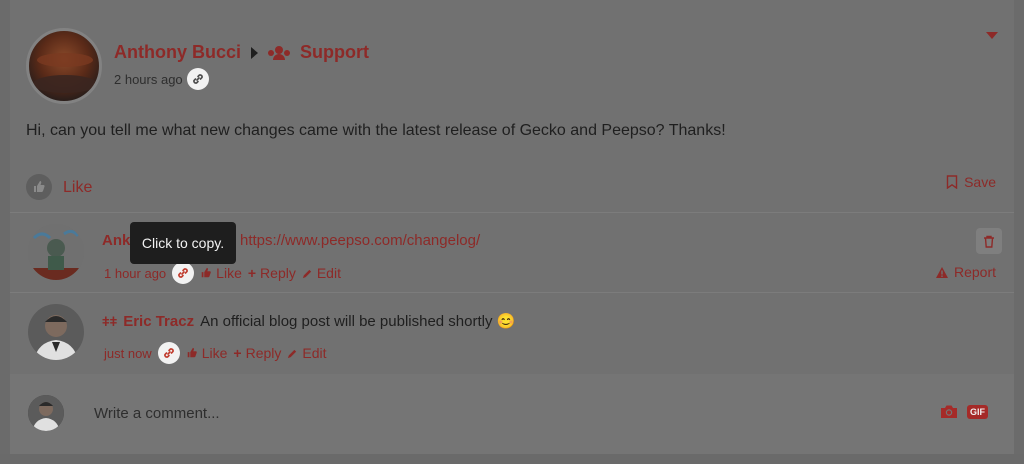  I want to click on save-button: Save, so click(971, 182).